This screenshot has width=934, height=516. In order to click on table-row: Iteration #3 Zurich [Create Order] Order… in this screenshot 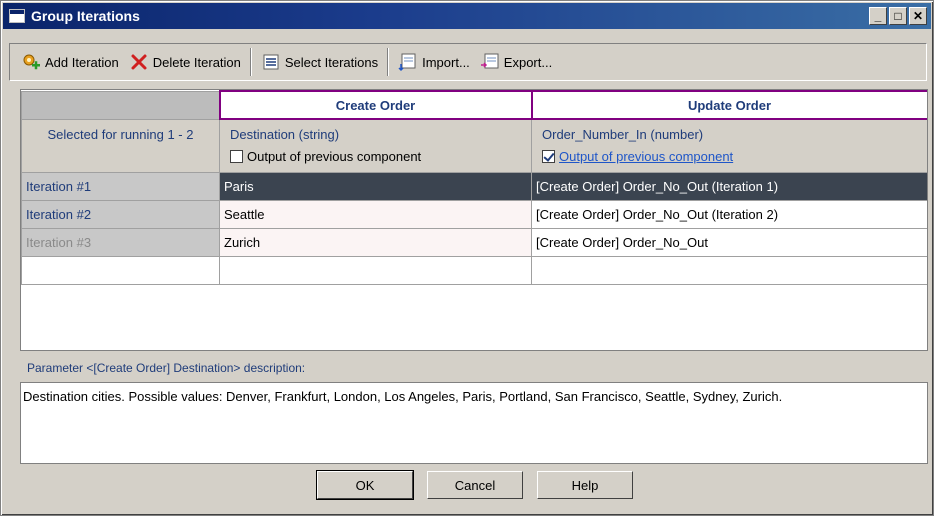, I will do `click(474, 242)`.